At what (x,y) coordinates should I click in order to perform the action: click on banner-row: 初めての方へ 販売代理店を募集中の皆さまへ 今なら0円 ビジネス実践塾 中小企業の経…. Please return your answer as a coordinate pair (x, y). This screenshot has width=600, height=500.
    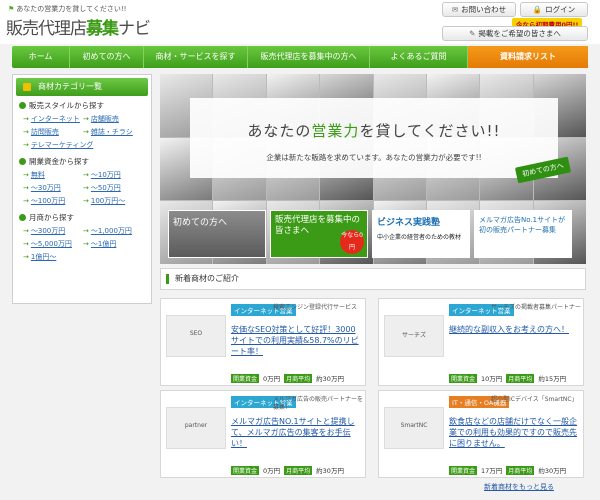
    Looking at the image, I should click on (370, 234).